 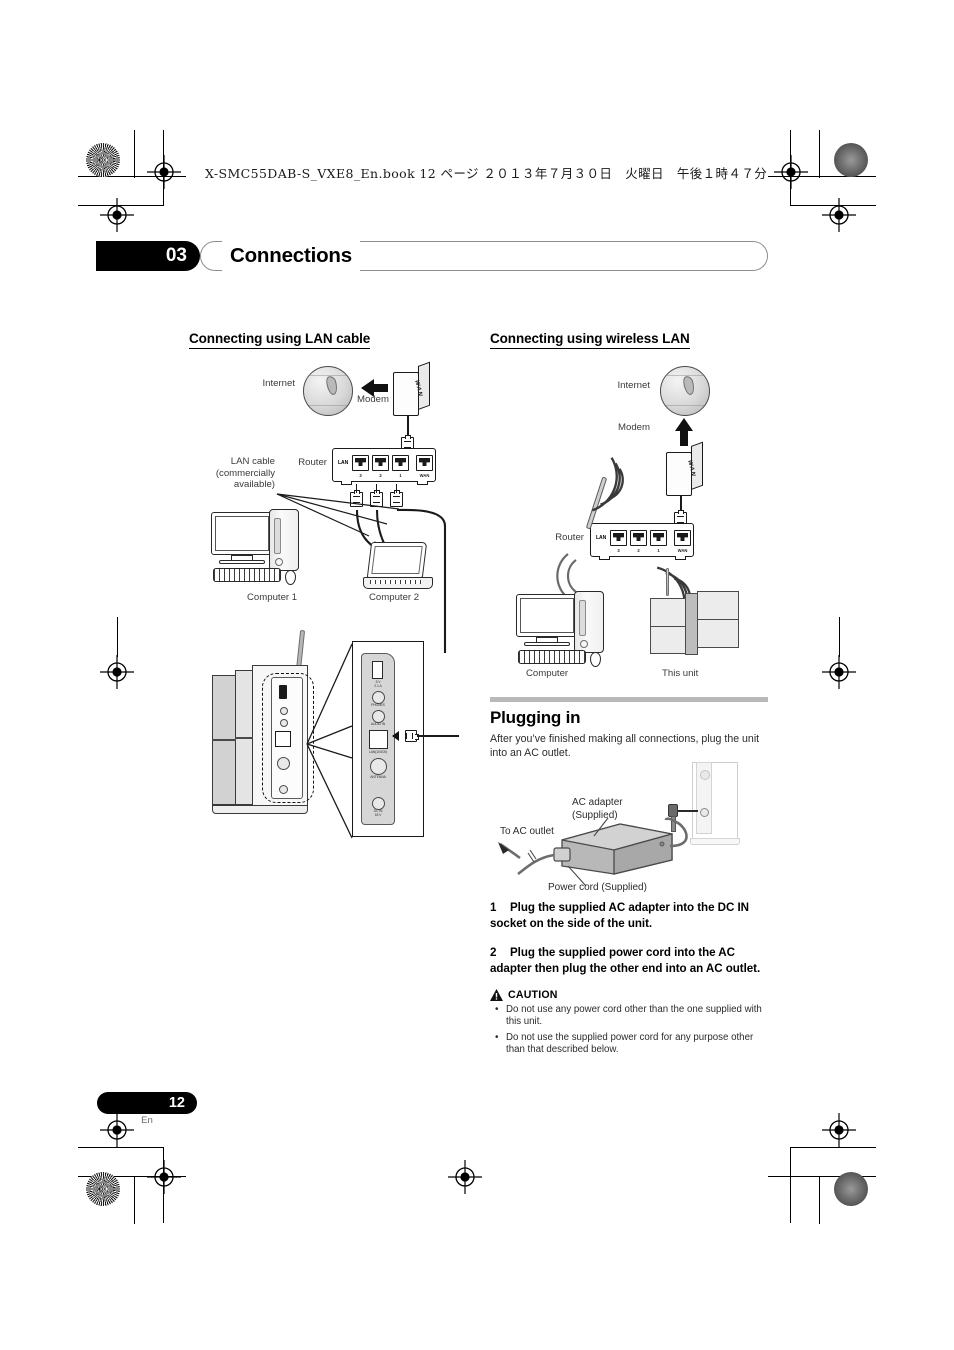 I want to click on lan-port-enlarged, so click(x=378, y=739).